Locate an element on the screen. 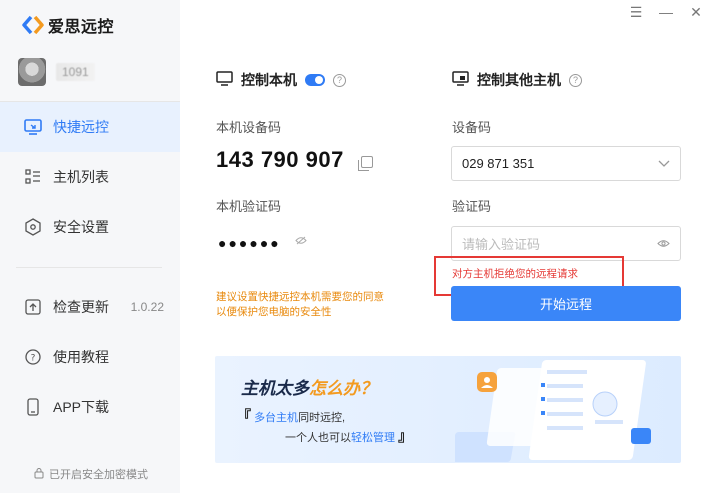  app-logo: 爱思远控 is located at coordinates (68, 25).